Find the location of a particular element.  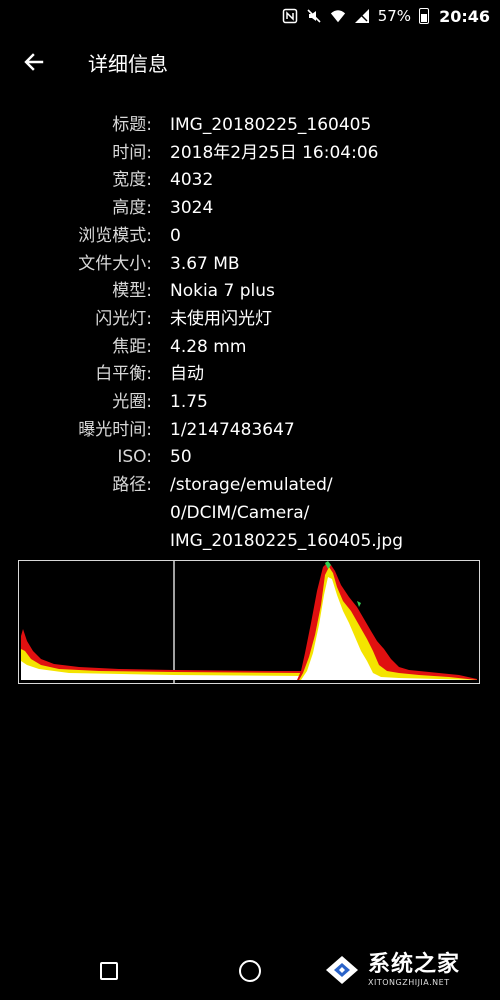

mute-icon is located at coordinates (314, 16).